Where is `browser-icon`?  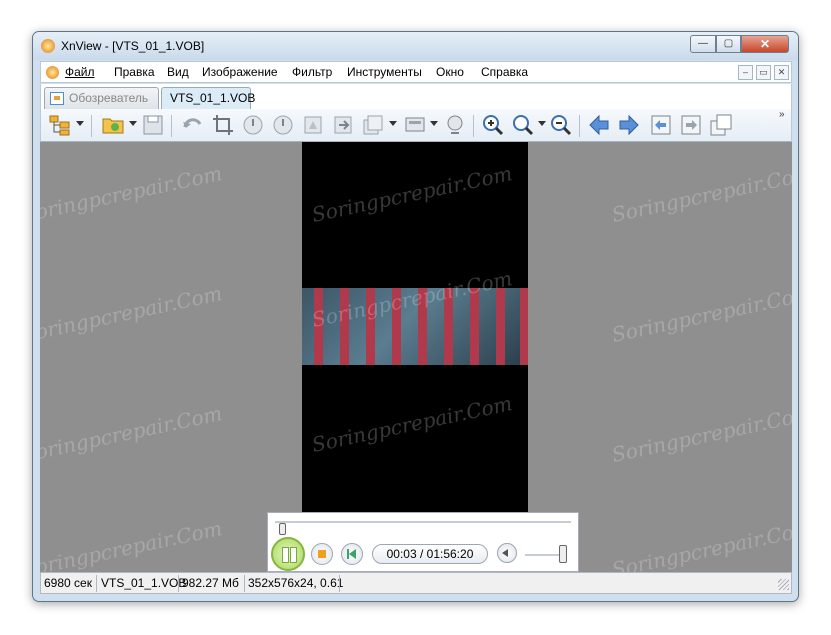 browser-icon is located at coordinates (60, 125).